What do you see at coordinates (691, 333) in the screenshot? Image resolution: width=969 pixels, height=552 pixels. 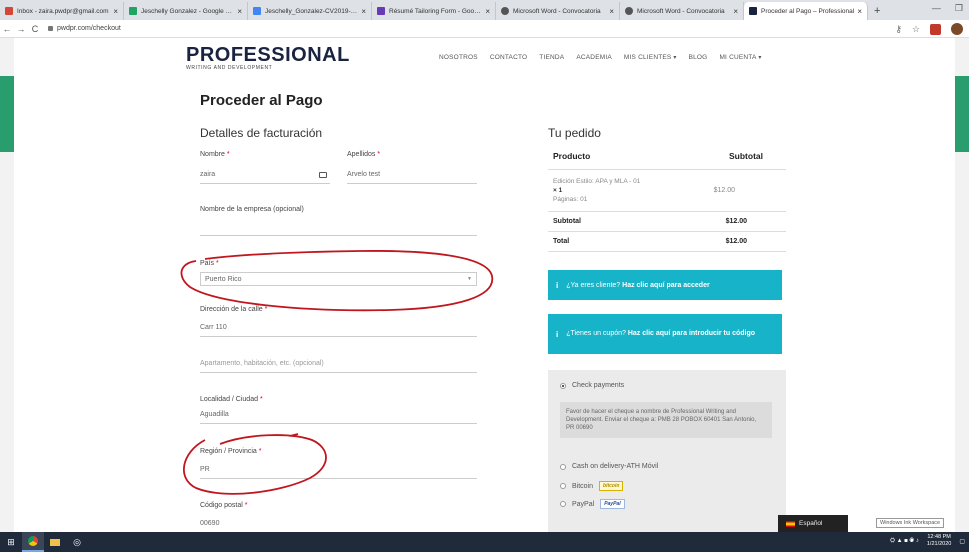 I see `coupon-link: Haz clic aquí para introducir tu código` at bounding box center [691, 333].